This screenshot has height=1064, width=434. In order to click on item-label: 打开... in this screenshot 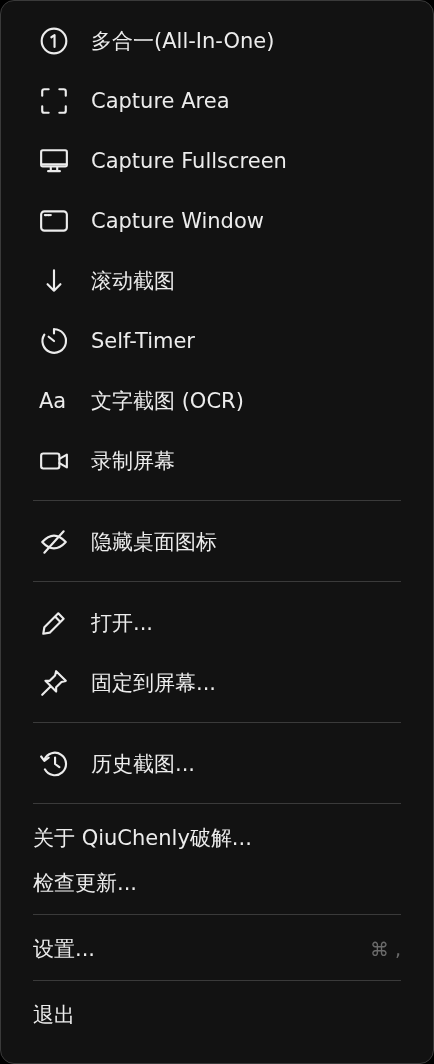, I will do `click(122, 623)`.